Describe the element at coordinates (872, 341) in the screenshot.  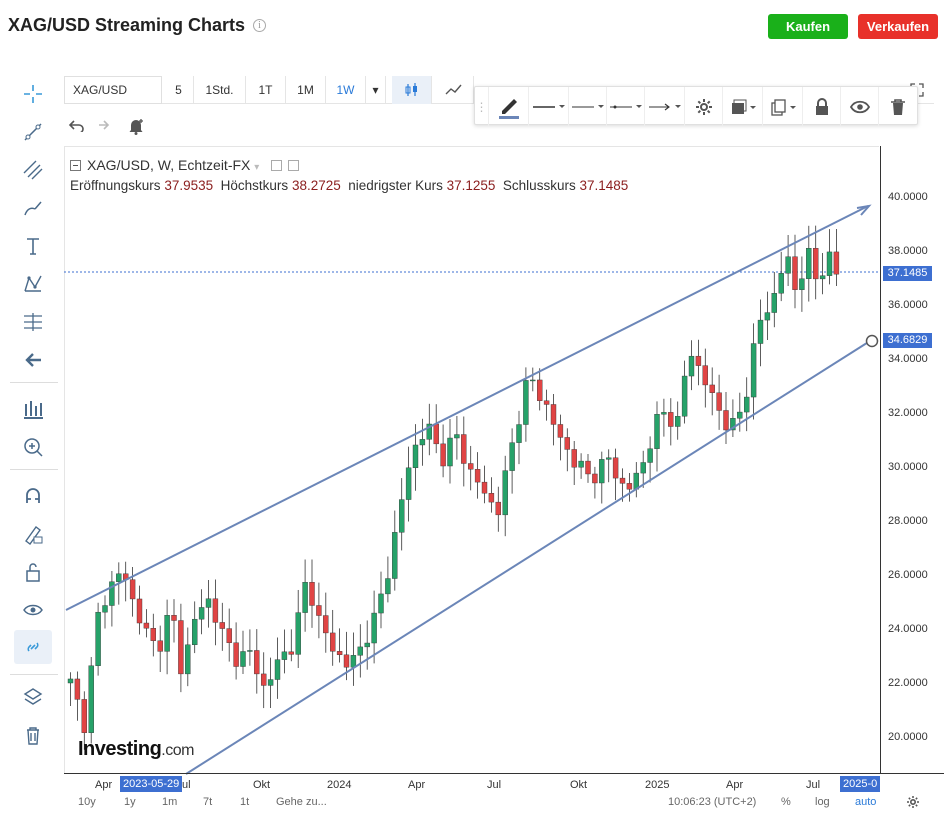
I see `drawing-handle-icon` at that location.